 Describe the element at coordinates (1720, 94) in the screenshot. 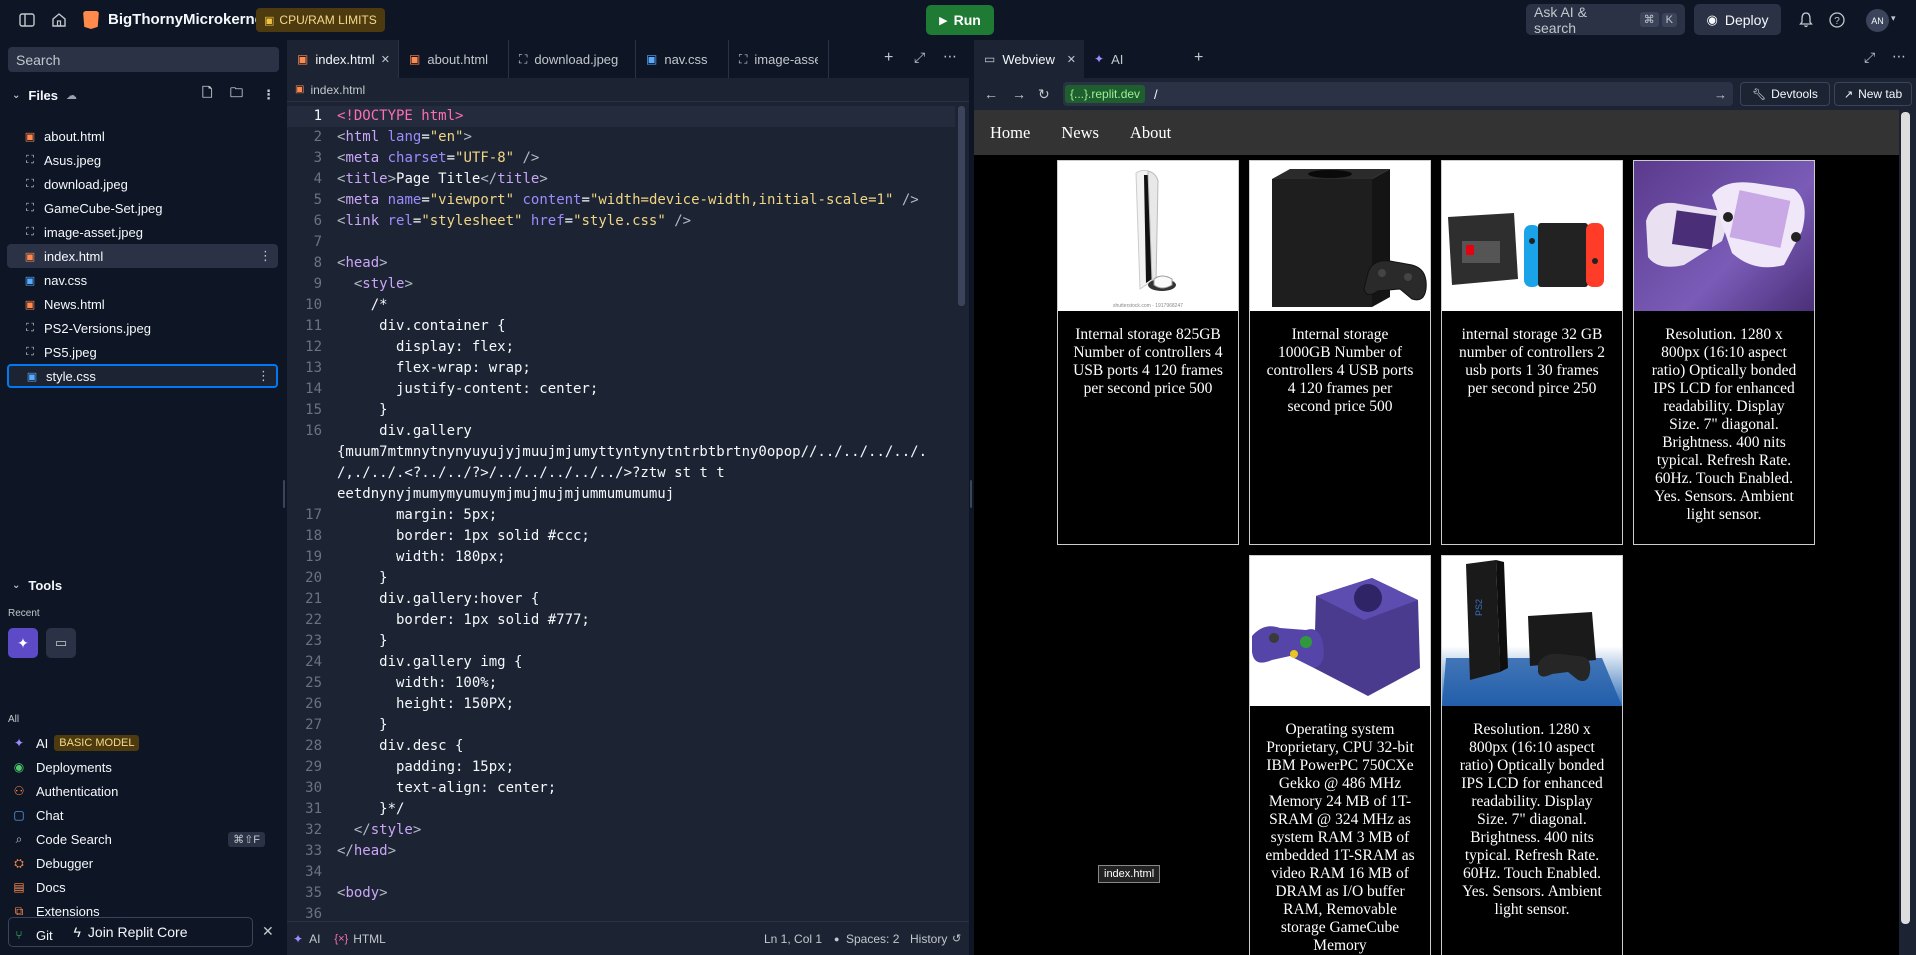

I see `go-arrow-icon: →` at that location.